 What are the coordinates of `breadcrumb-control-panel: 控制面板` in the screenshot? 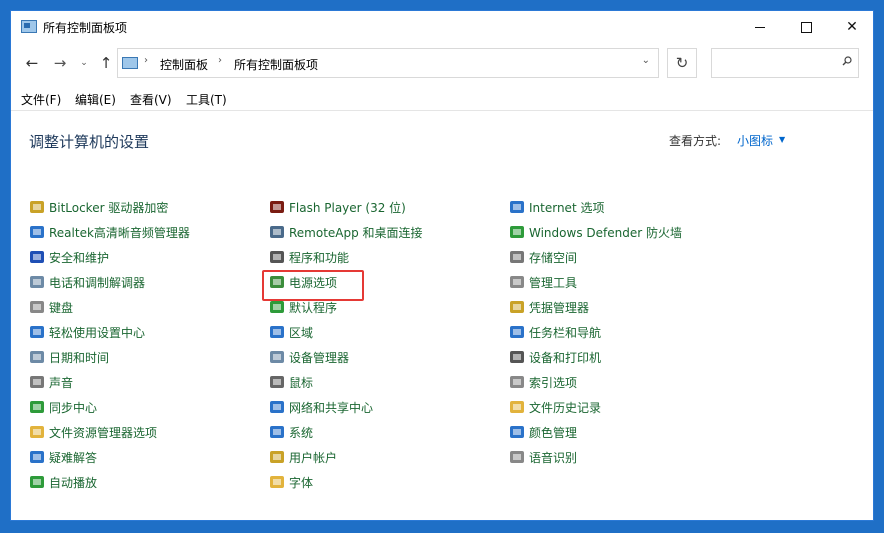 It's located at (184, 64).